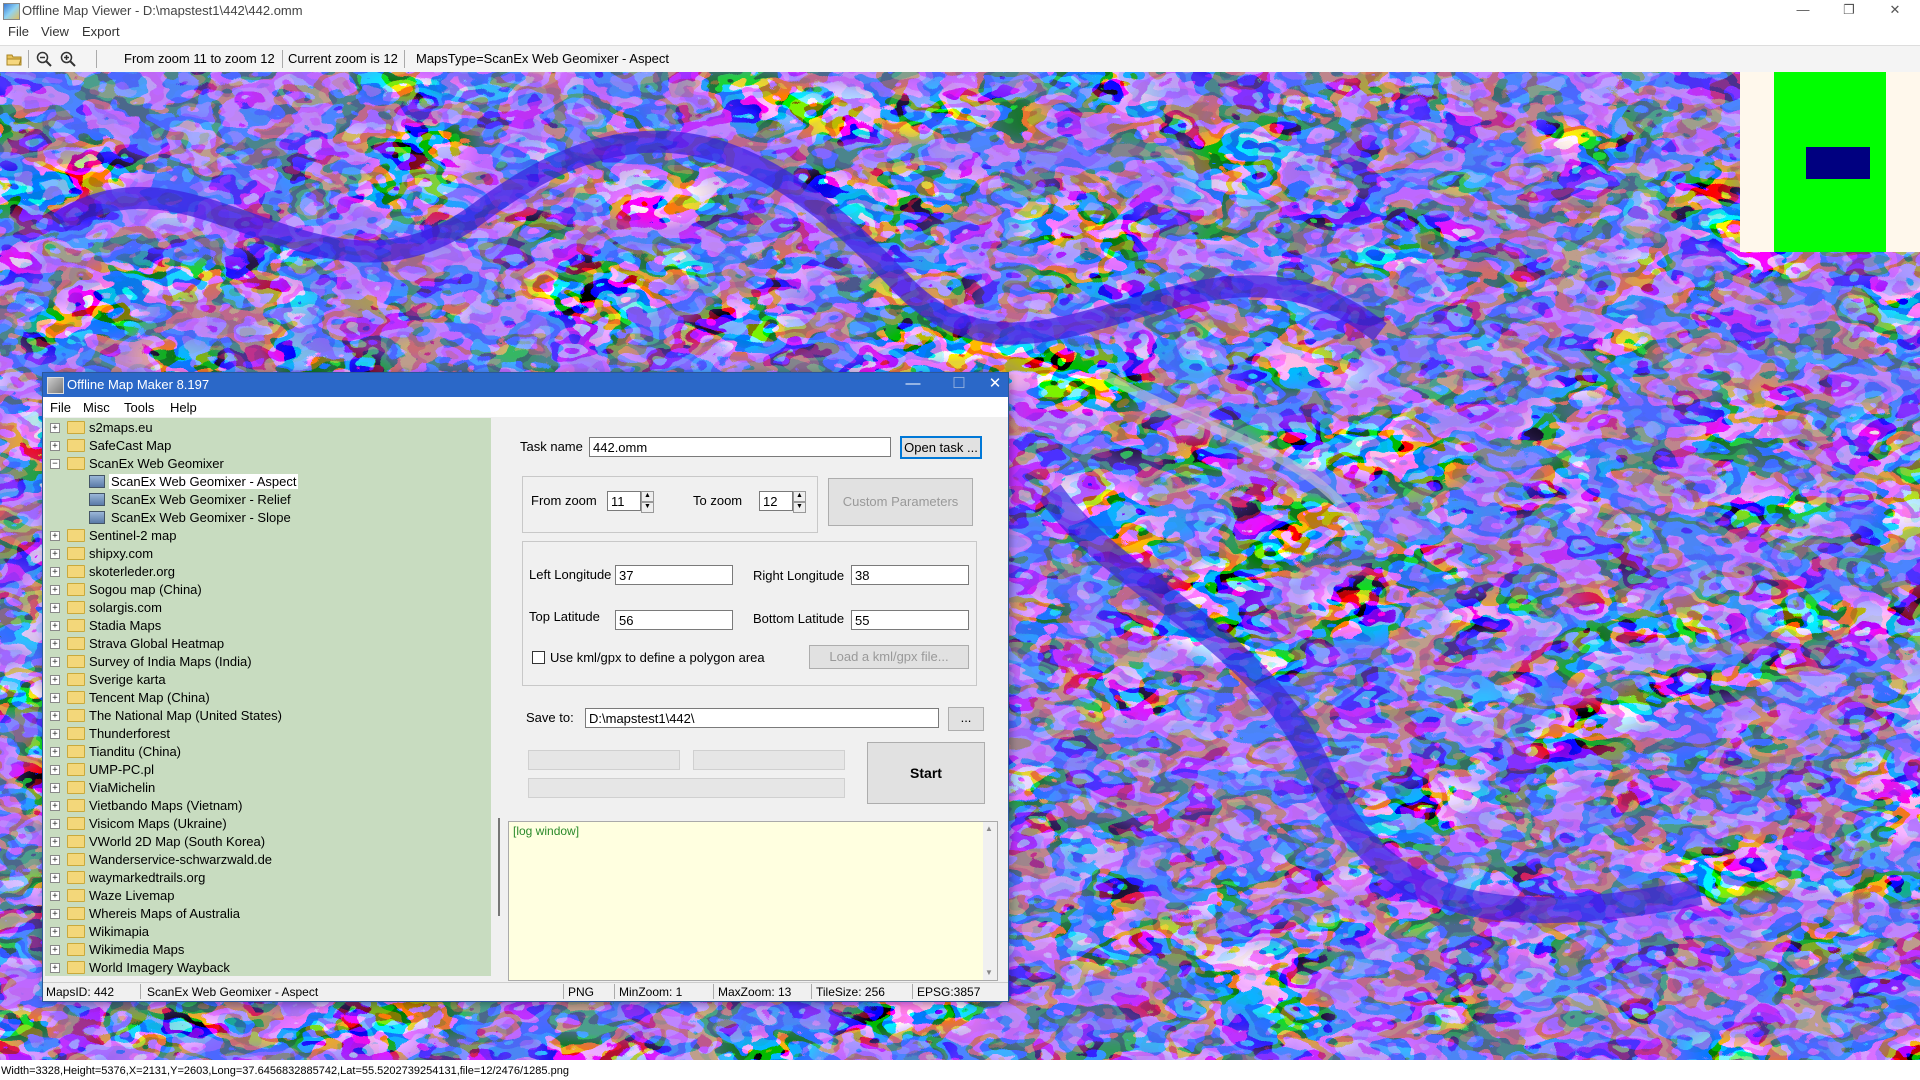  I want to click on maximize-button: ❐, so click(1849, 11).